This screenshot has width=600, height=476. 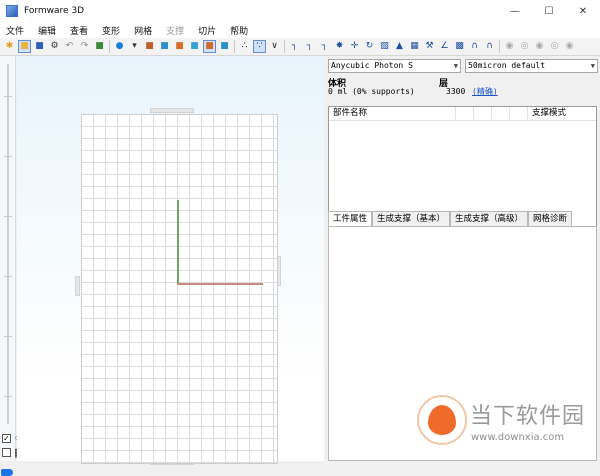 I want to click on menu-bar: 文件 编辑 查看 变形 网格 支撑 切片 帮助, so click(x=300, y=30).